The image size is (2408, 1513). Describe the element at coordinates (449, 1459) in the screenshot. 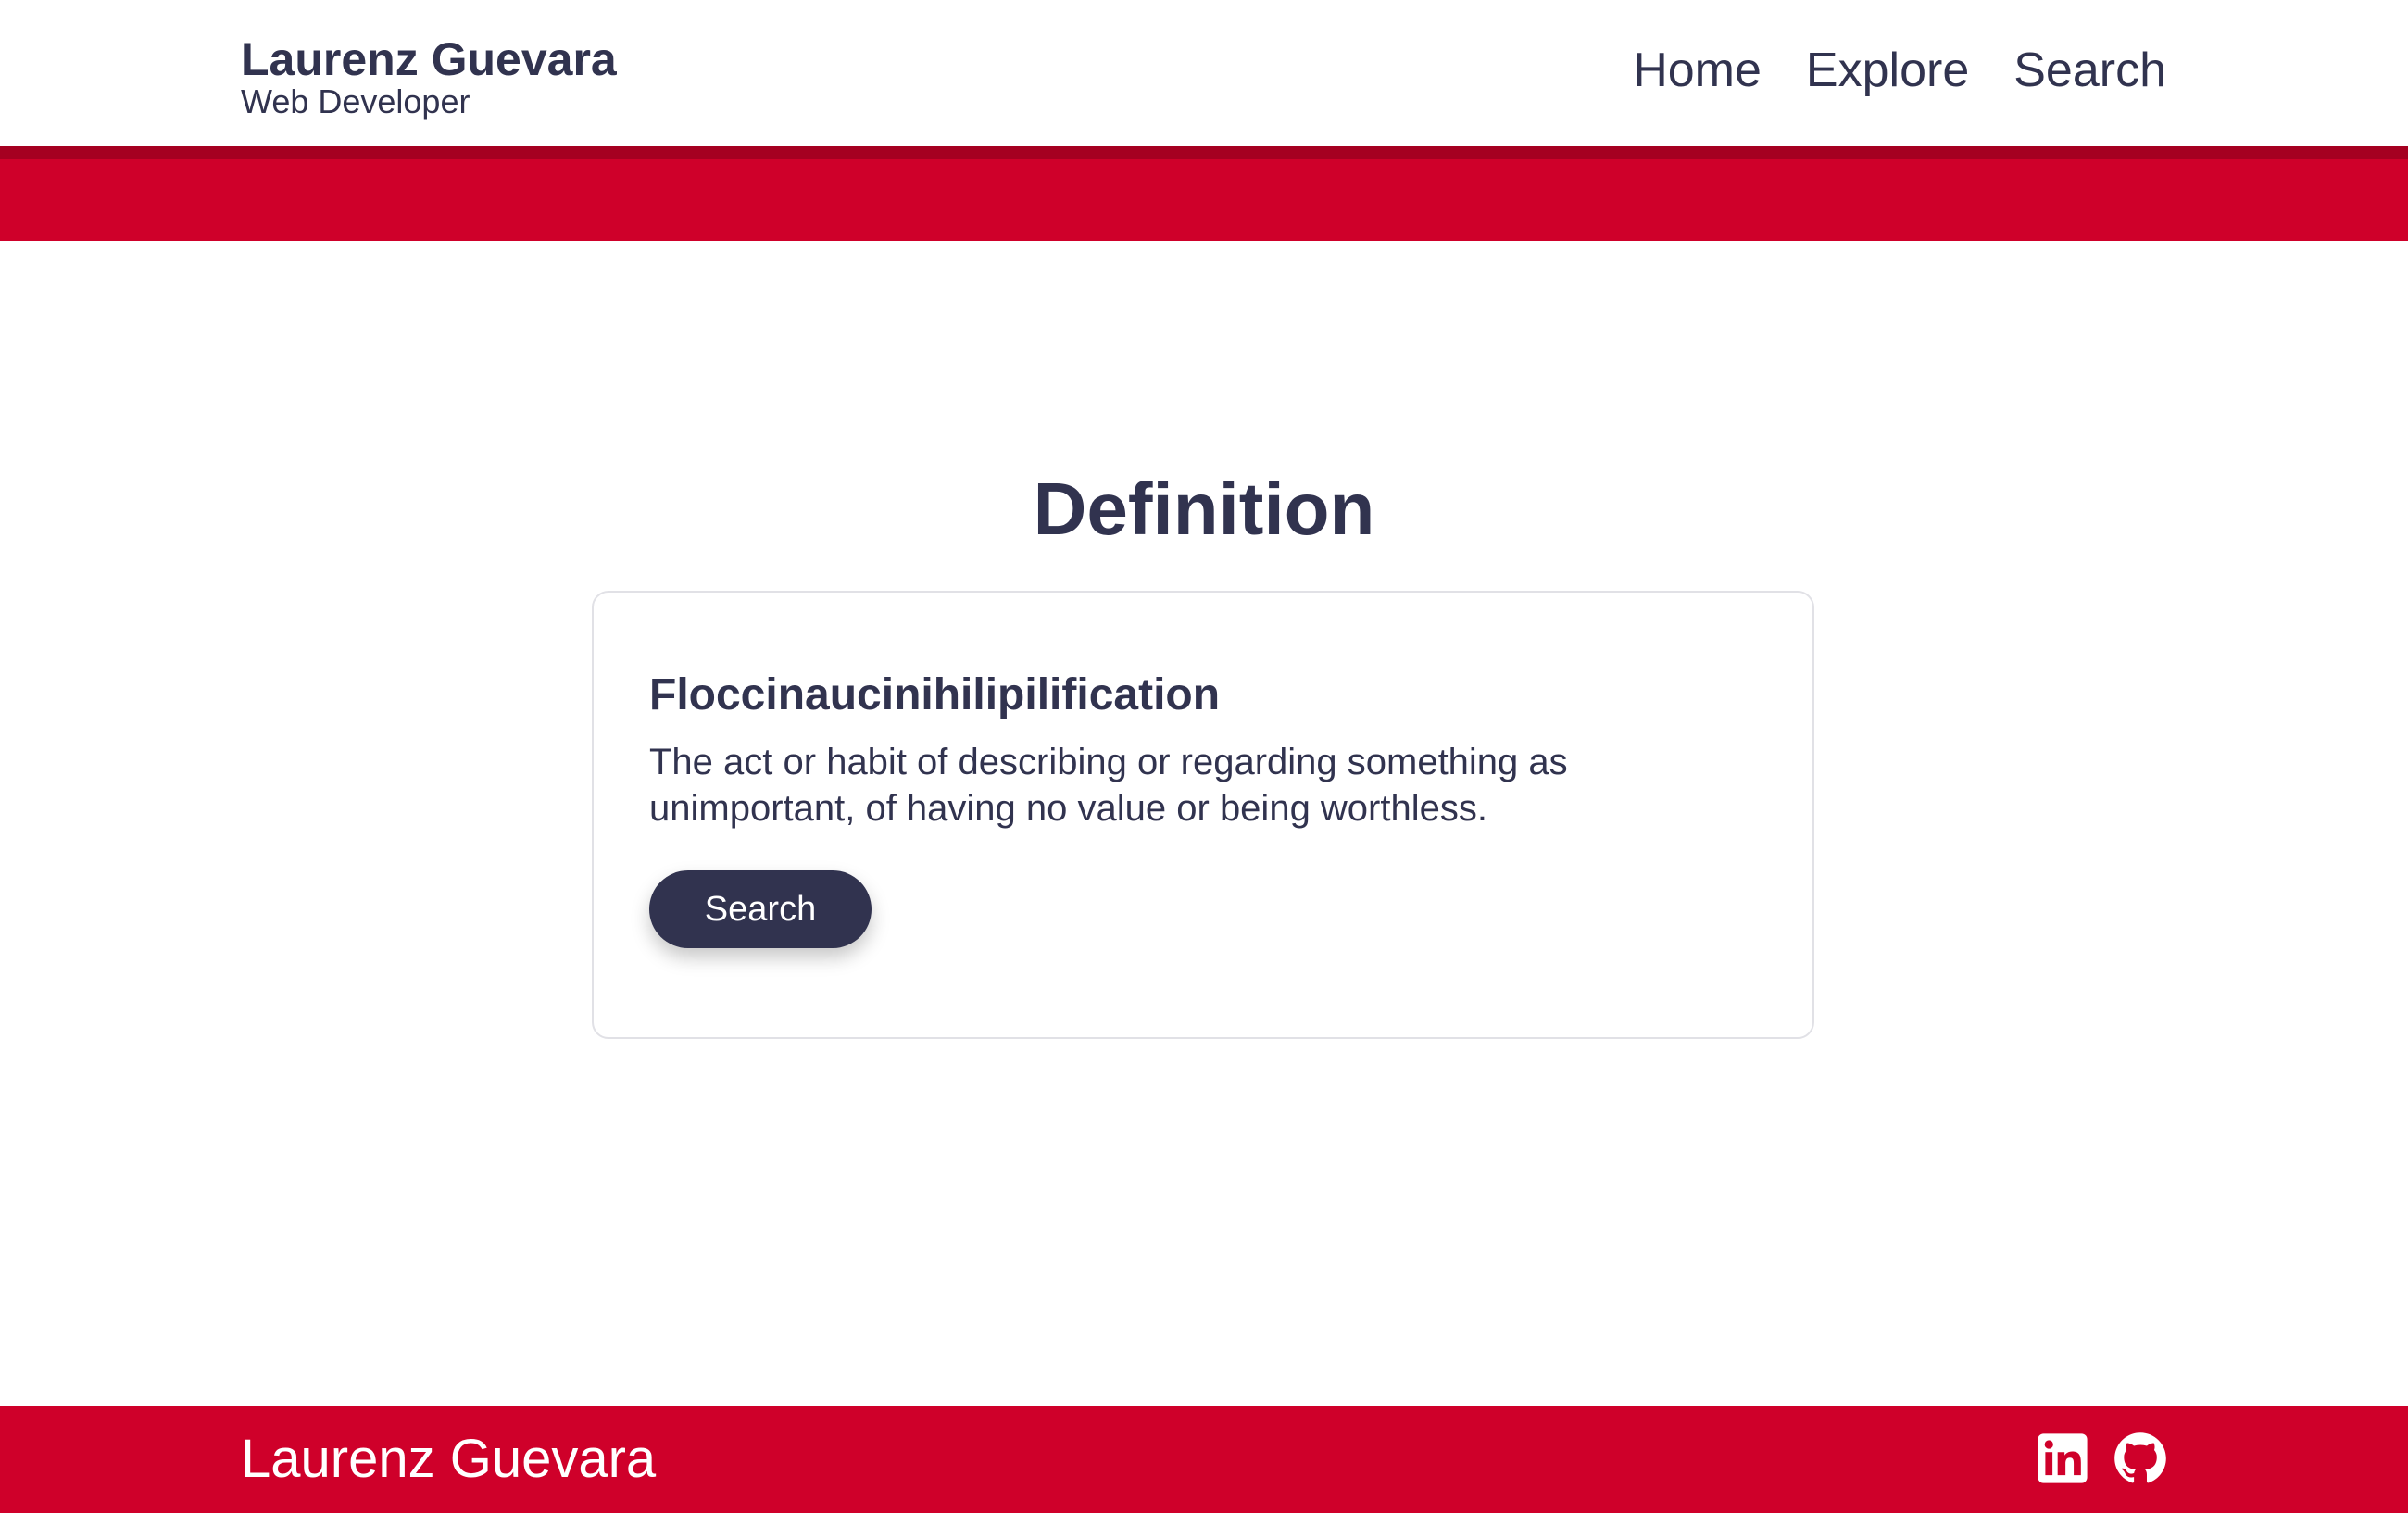

I see `footer-name: Laurenz Guevara` at that location.